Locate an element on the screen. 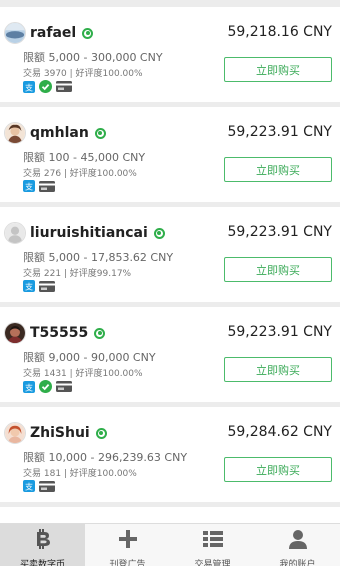 This screenshot has height=566, width=340. tab-post-ad: 刊登广告 is located at coordinates (127, 545).